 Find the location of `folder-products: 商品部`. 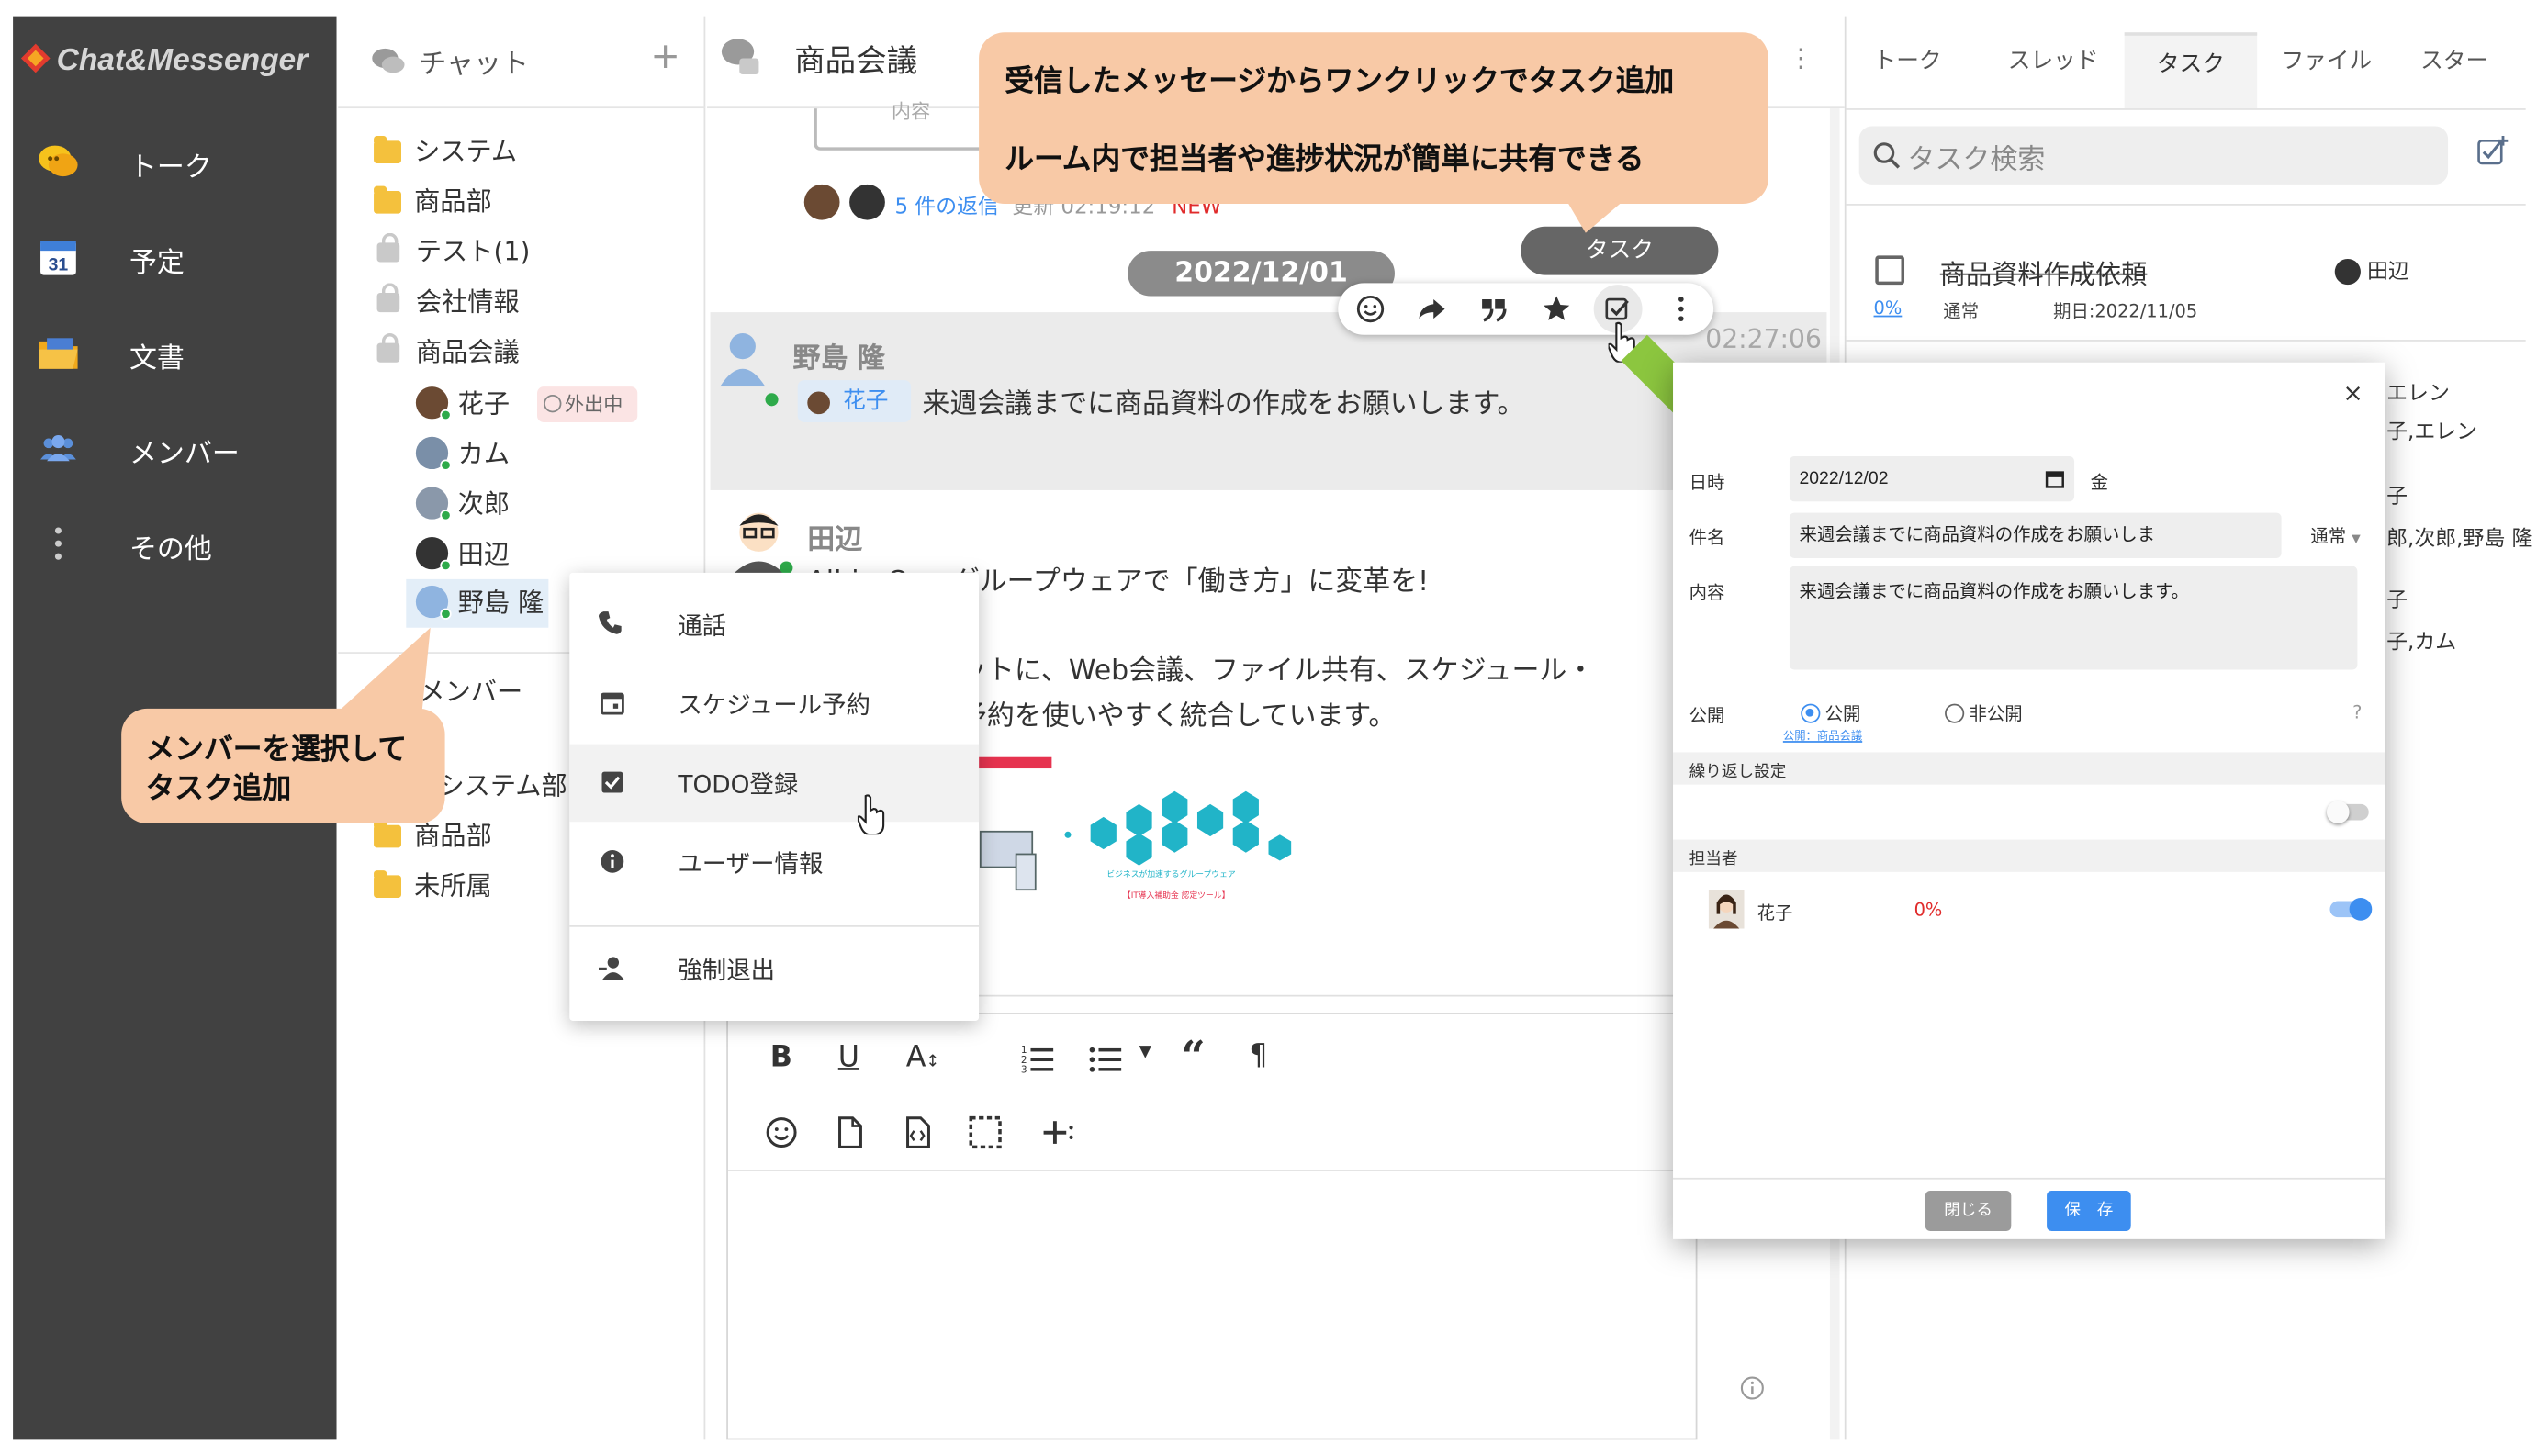

folder-products: 商品部 is located at coordinates (433, 202).